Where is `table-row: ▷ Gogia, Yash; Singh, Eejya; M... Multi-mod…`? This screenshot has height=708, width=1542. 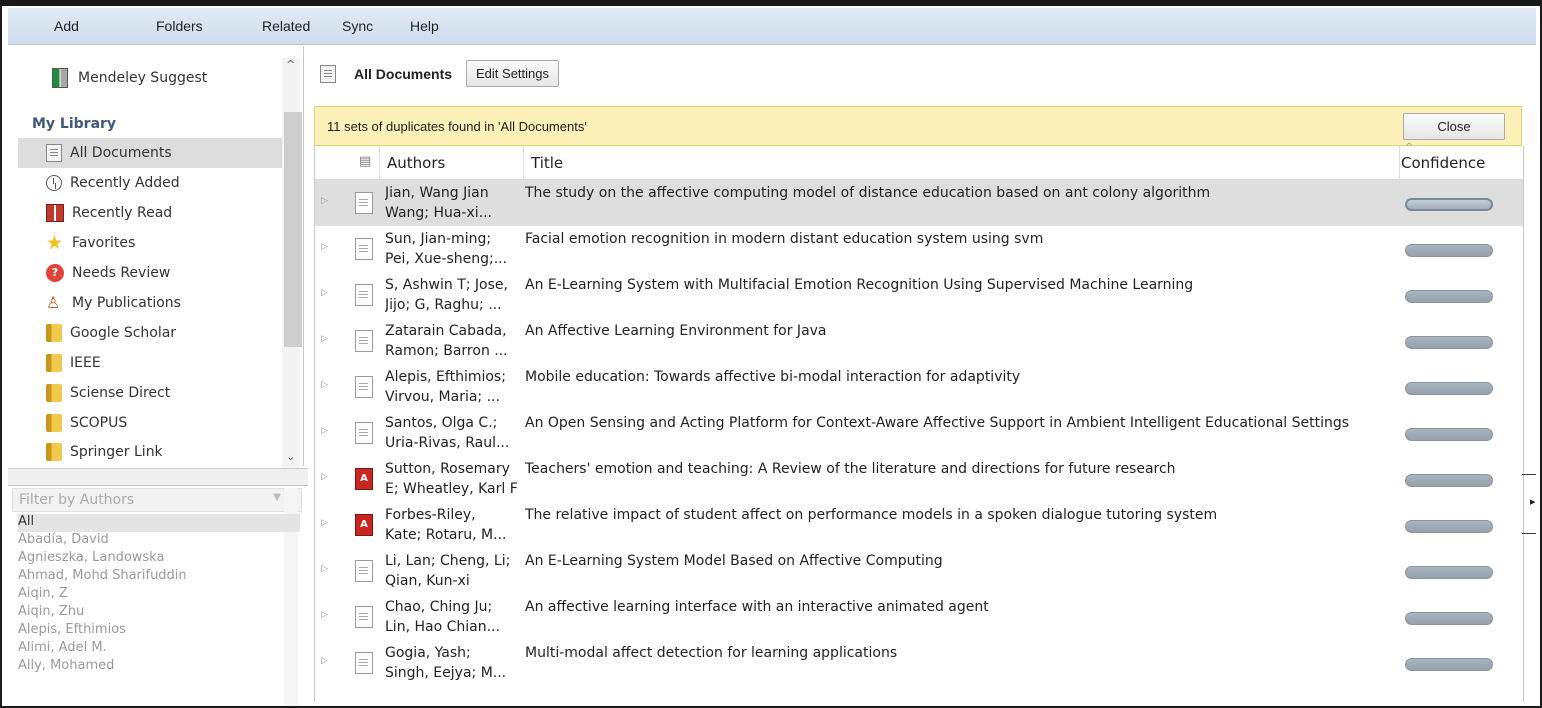
table-row: ▷ Gogia, Yash; Singh, Eejya; M... Multi-mod… is located at coordinates (919, 663).